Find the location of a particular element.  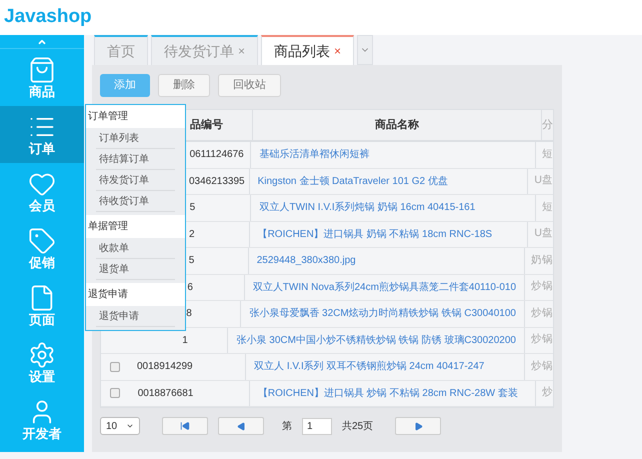

table-cell-text: 炒 is located at coordinates (547, 392).